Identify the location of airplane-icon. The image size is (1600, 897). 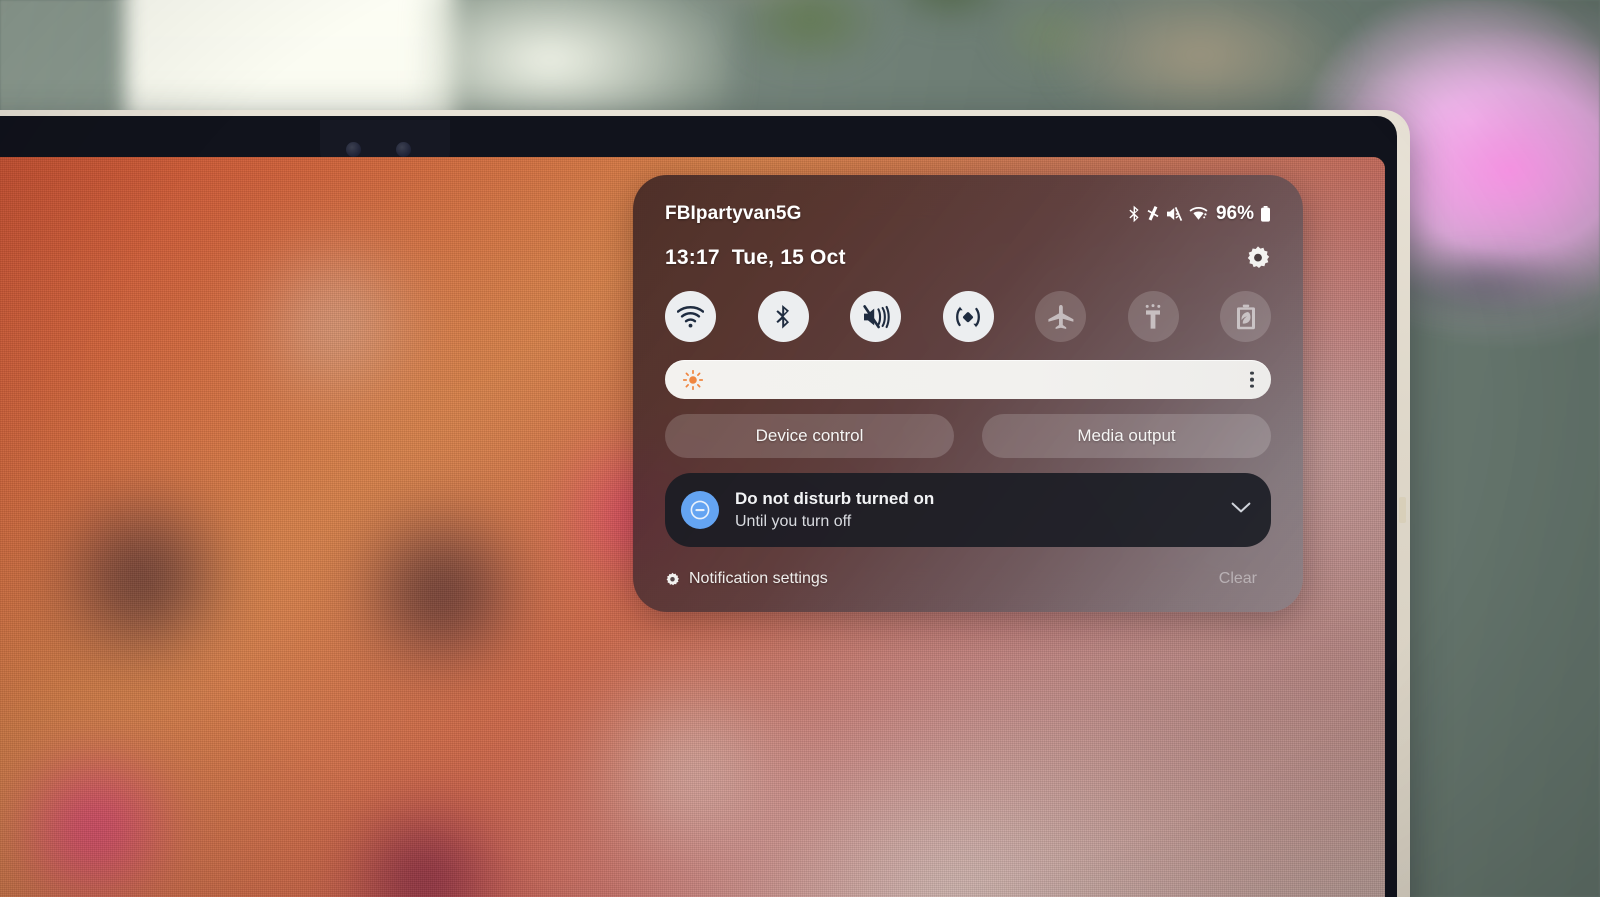
(1060, 316).